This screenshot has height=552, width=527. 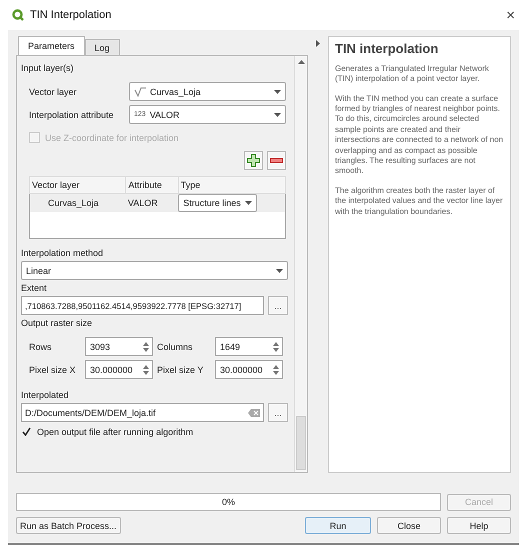 What do you see at coordinates (142, 412) in the screenshot?
I see `output-file-field: D:/Documents/DEM/DEM_loja.tif` at bounding box center [142, 412].